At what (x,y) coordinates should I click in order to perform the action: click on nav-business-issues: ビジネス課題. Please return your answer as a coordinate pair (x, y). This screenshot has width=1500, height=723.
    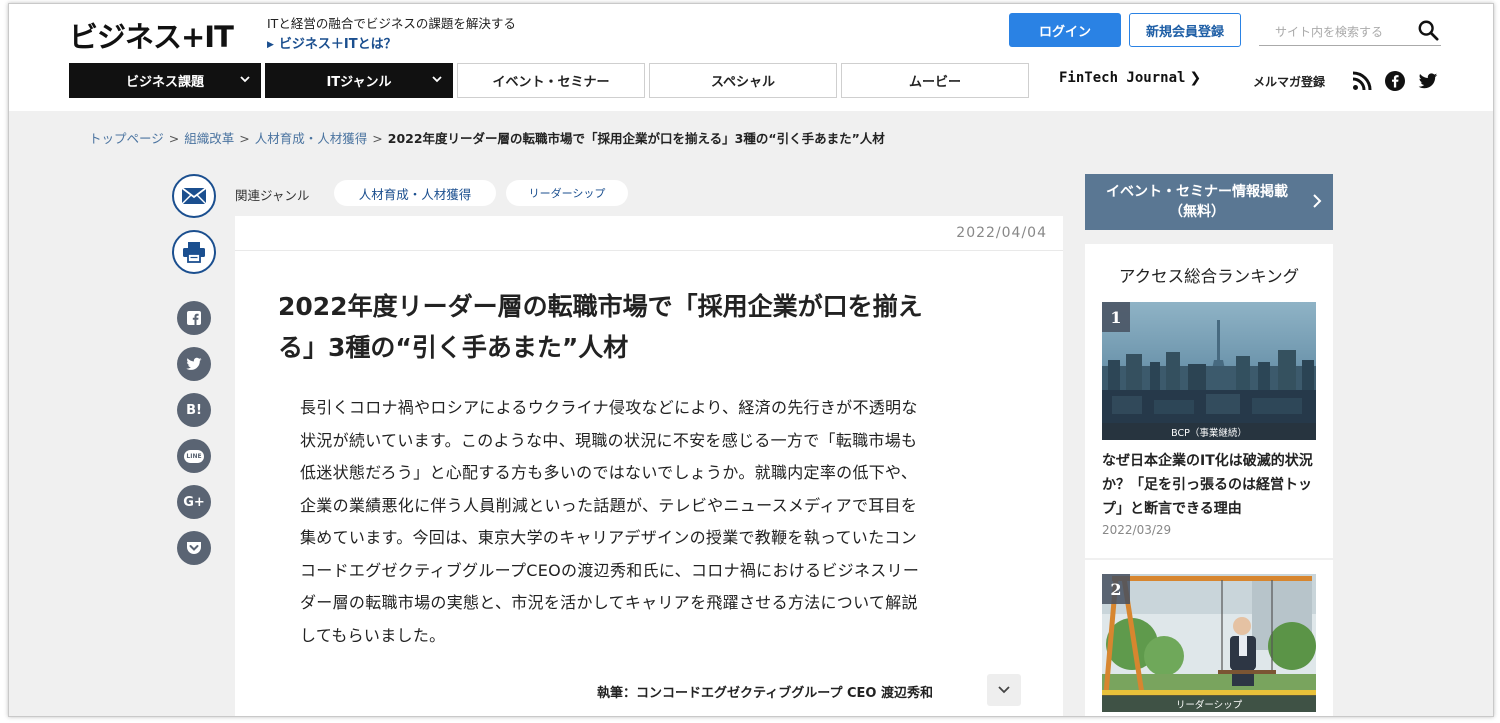
    Looking at the image, I should click on (165, 80).